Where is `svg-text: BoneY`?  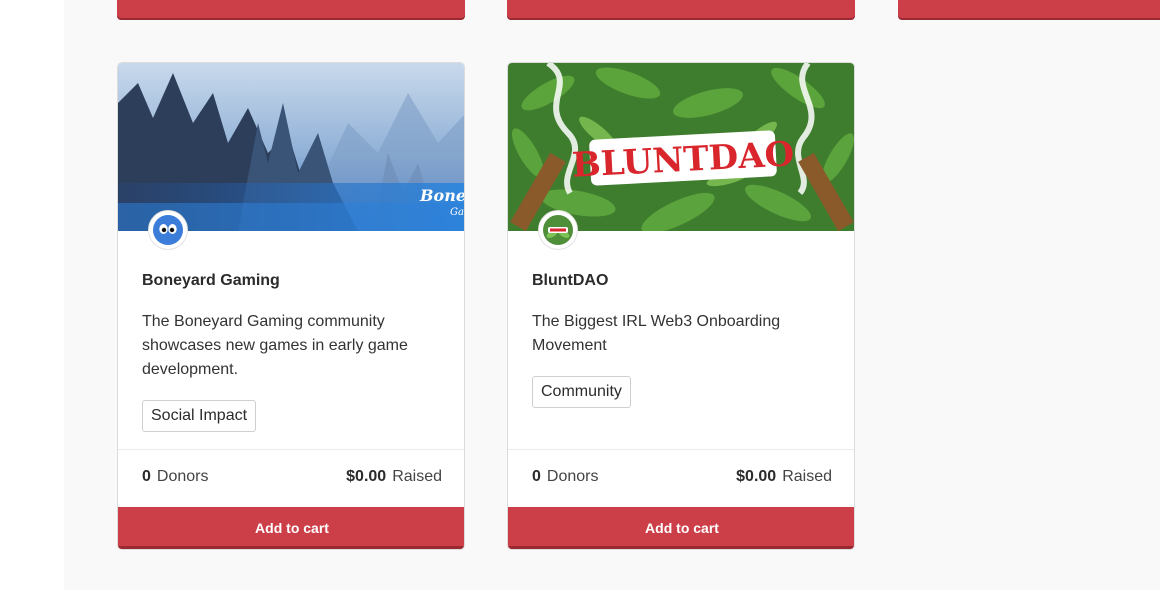
svg-text: BoneY is located at coordinates (442, 195).